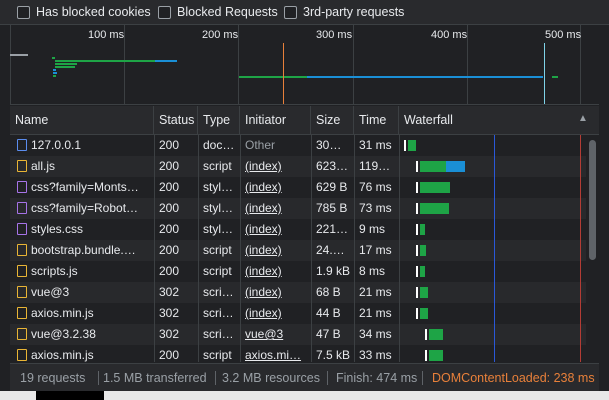 Image resolution: width=609 pixels, height=400 pixels. I want to click on table-row: vue@3.2.38 302 scri… vue@3 47 B 34 ms, so click(298, 334).